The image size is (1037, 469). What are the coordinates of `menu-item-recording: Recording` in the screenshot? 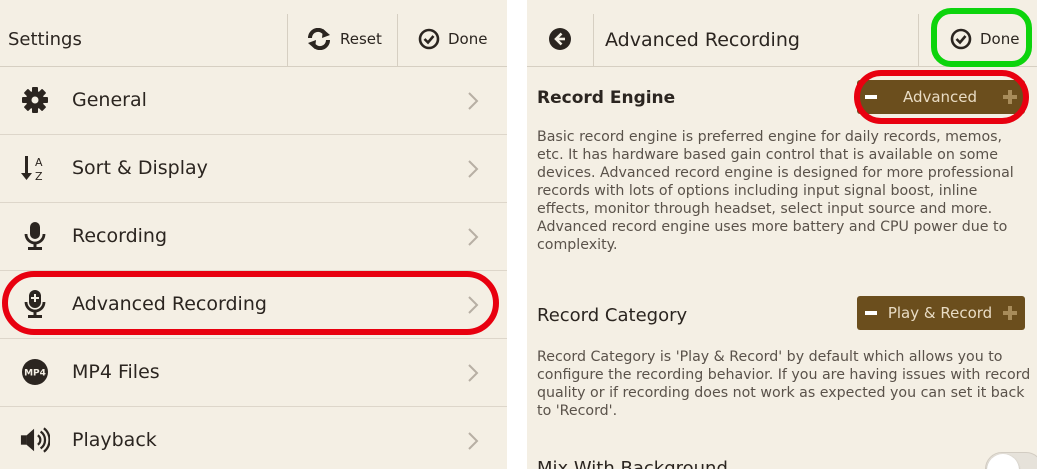 It's located at (253, 237).